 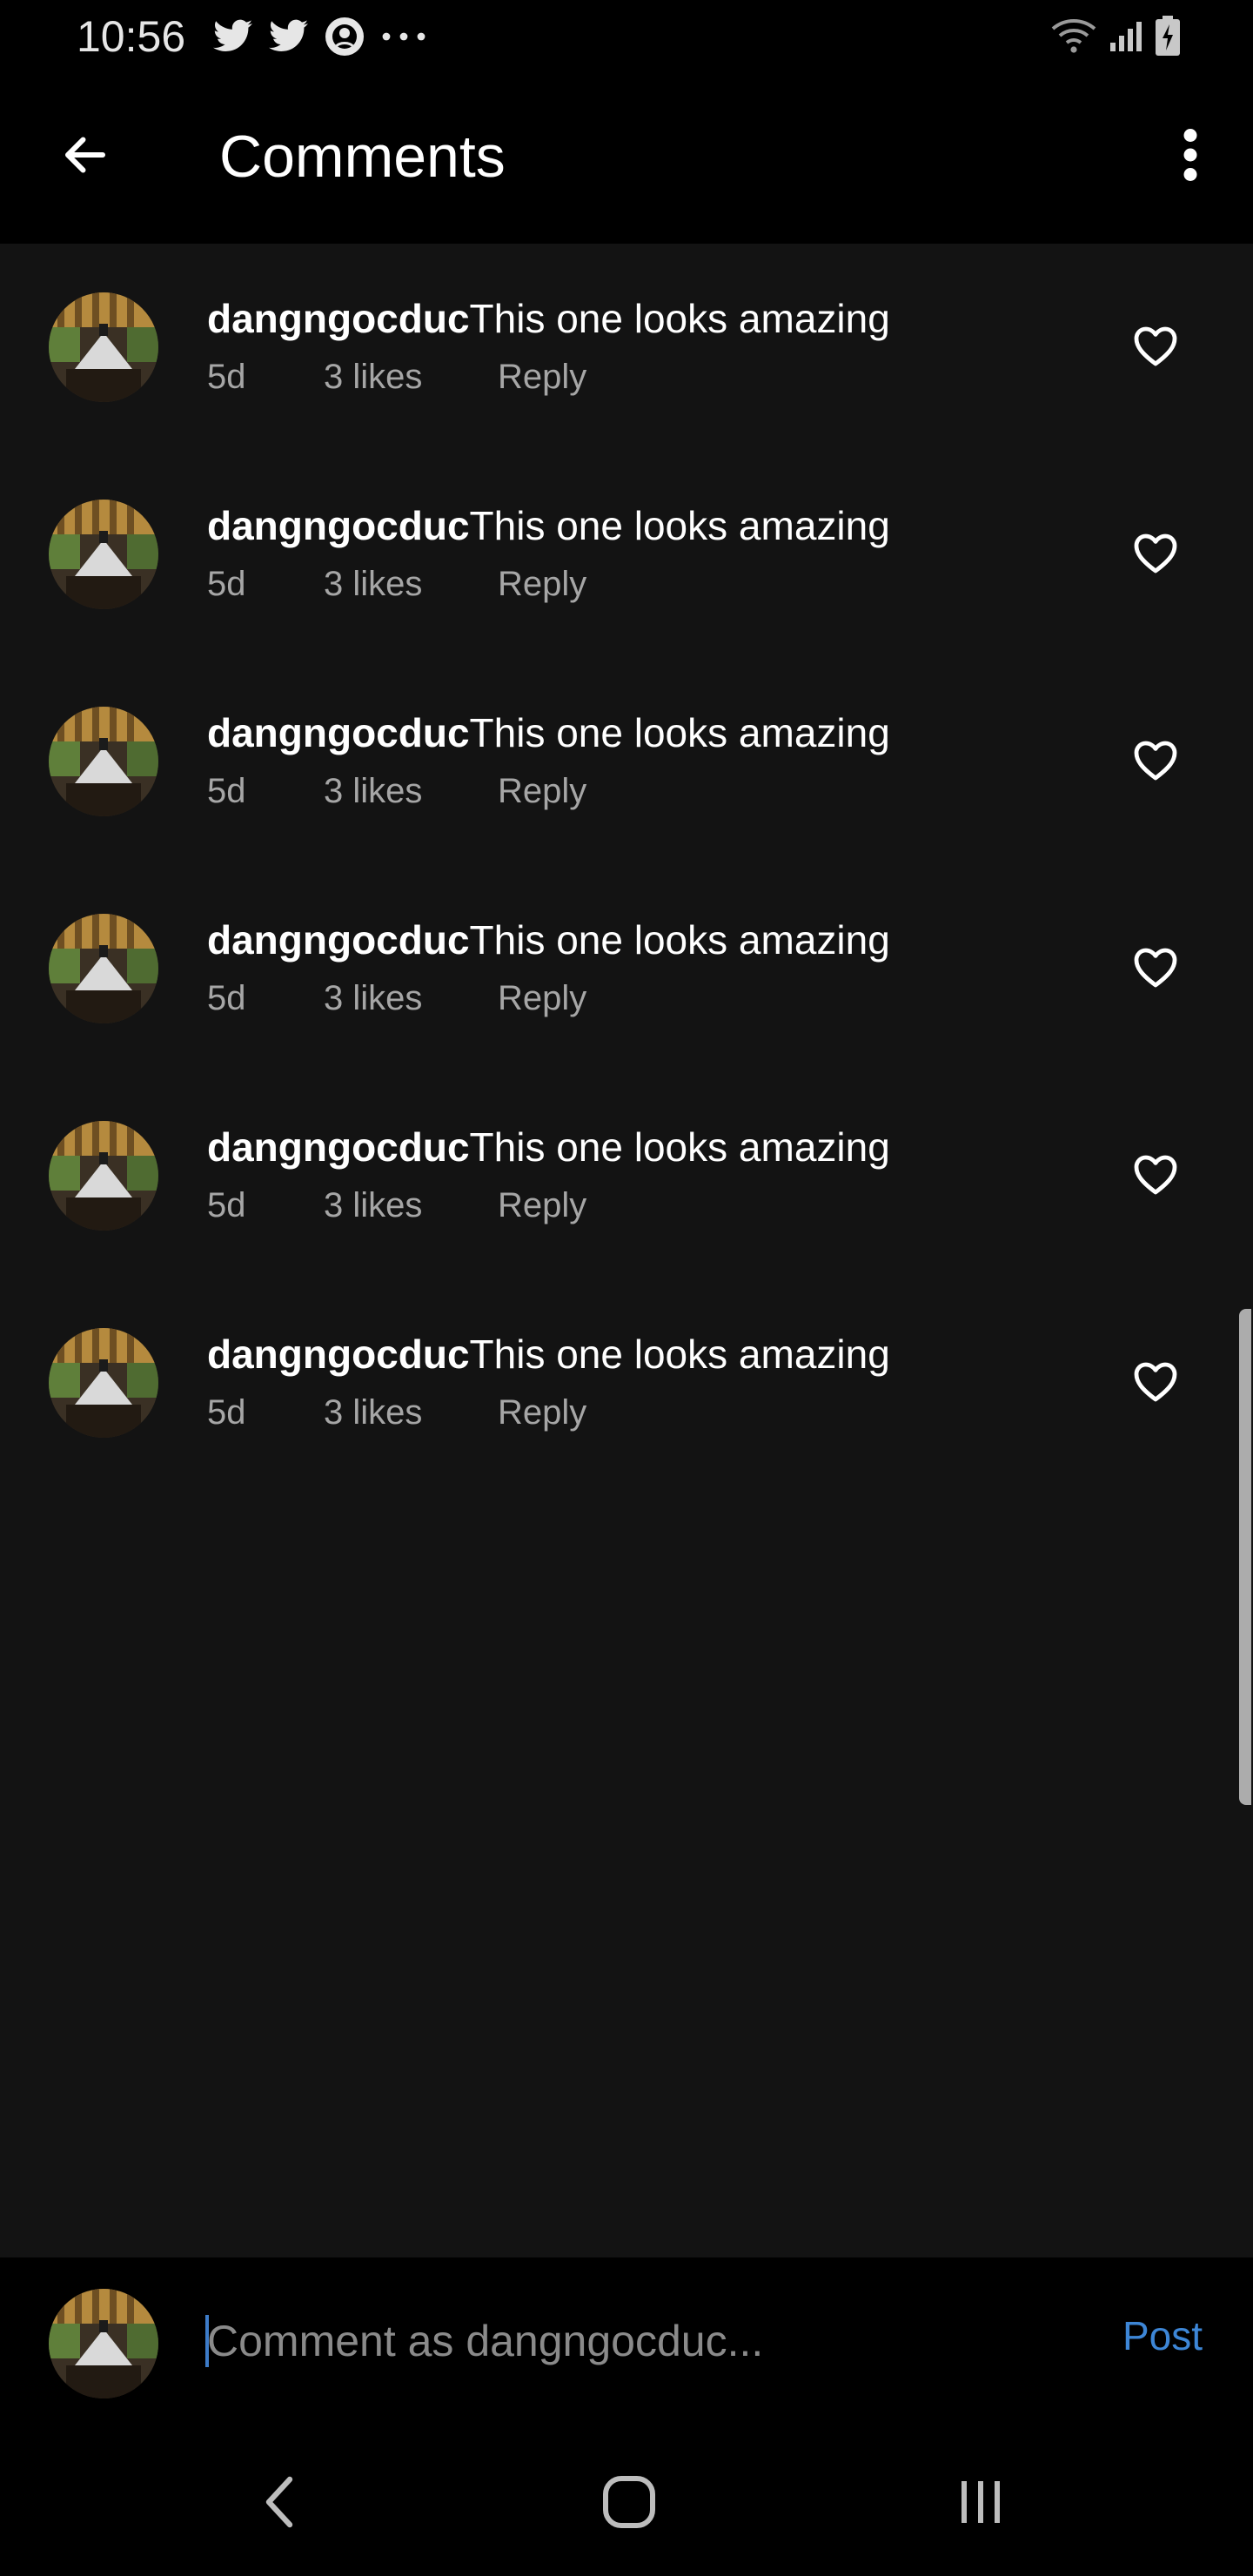 I want to click on recents-icon, so click(x=981, y=2504).